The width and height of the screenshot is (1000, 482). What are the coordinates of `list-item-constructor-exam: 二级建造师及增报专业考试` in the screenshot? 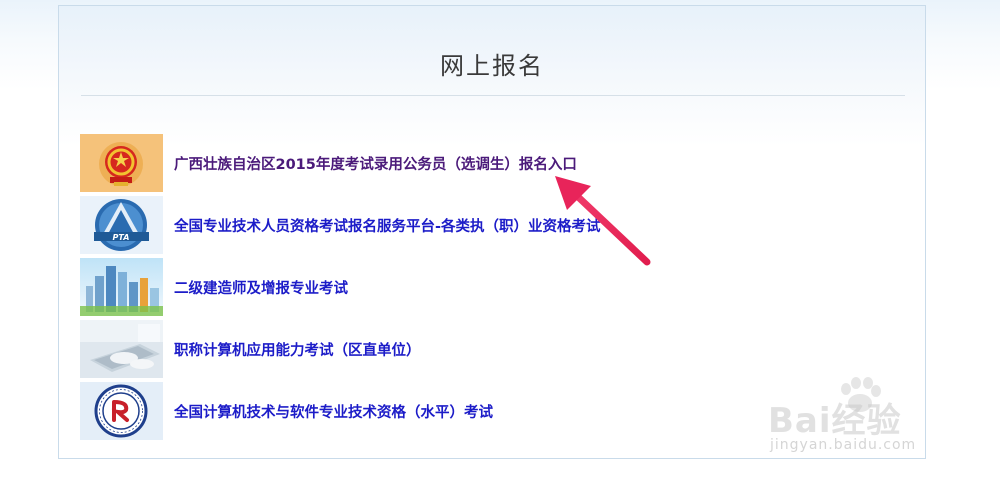 It's located at (490, 287).